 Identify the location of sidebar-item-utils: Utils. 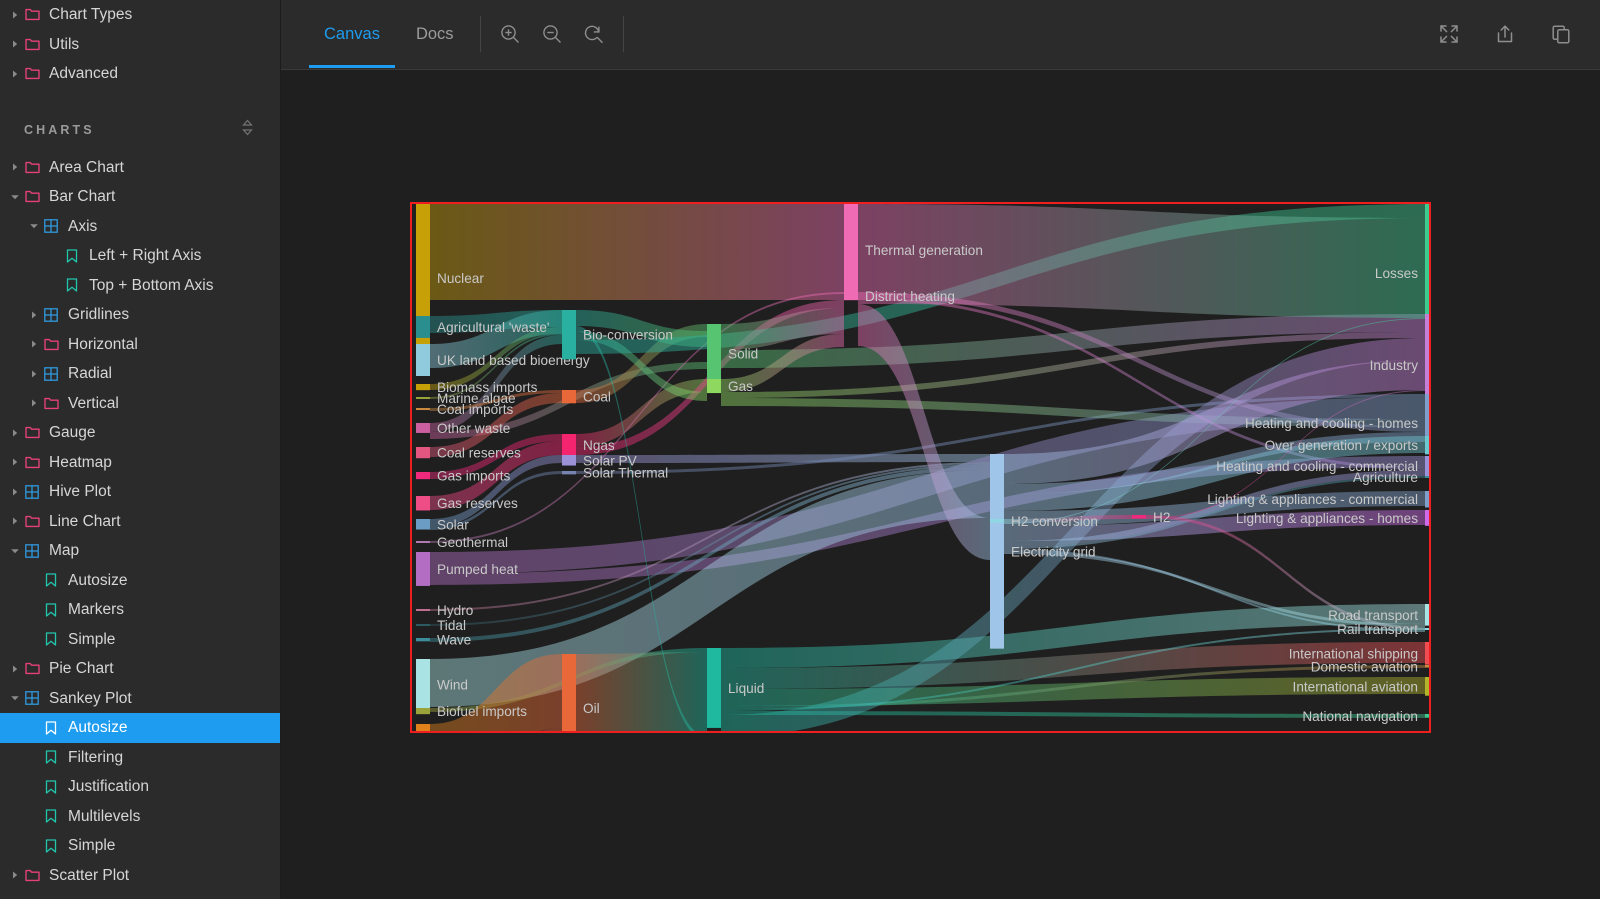
(140, 45).